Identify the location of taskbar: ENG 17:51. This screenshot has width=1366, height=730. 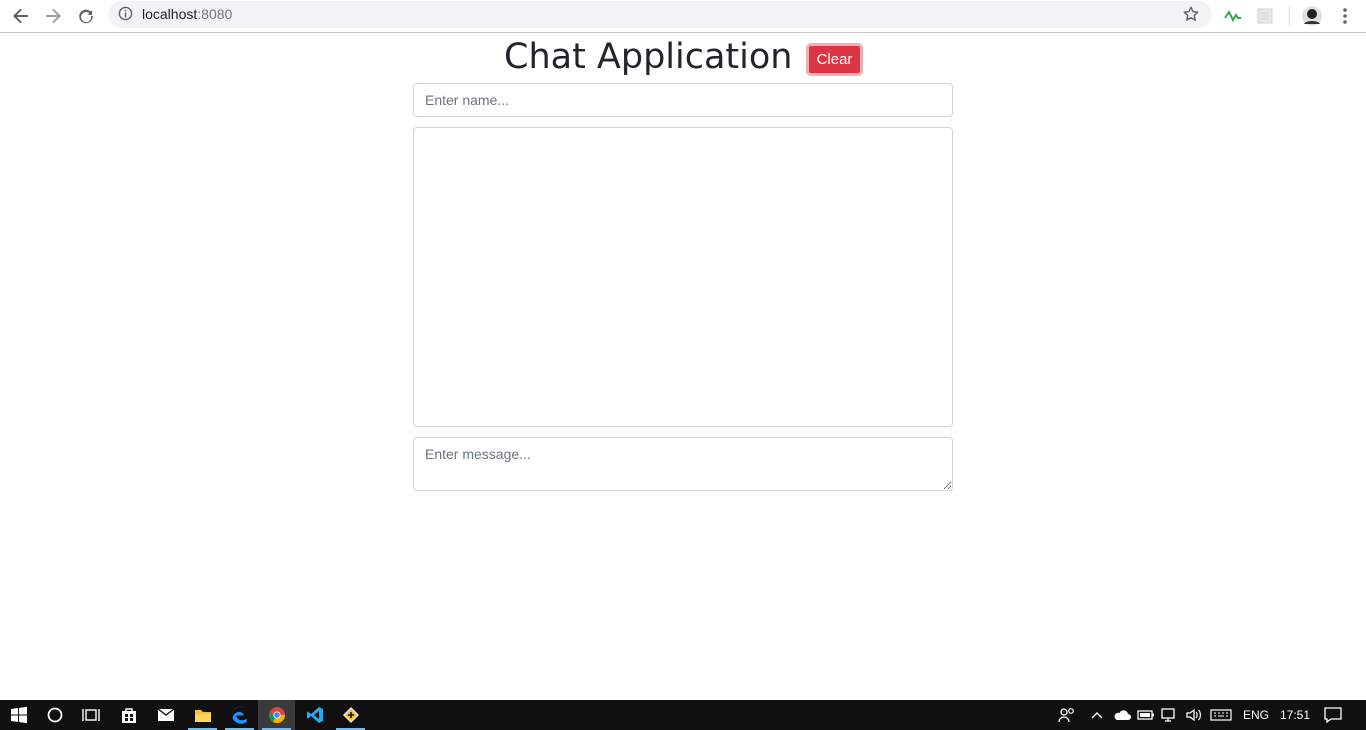
(683, 715).